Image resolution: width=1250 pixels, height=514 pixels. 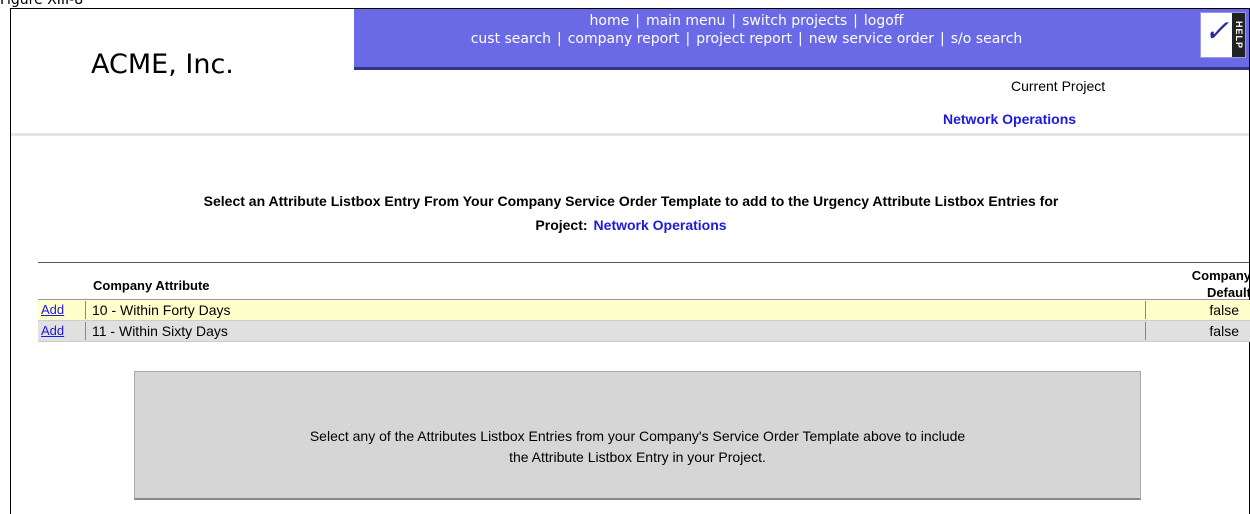 I want to click on heading-line-2: Project: Network Operations, so click(x=631, y=225).